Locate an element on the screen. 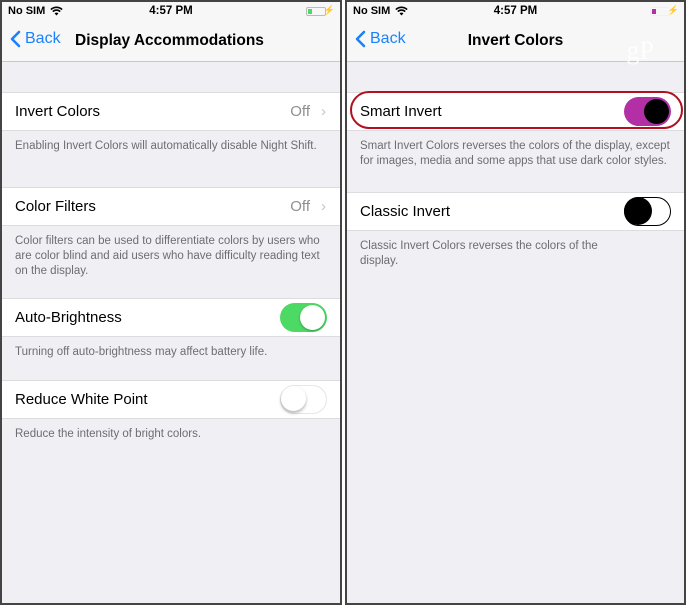  nav-bar: Back Invert Colors gP is located at coordinates (515, 43).